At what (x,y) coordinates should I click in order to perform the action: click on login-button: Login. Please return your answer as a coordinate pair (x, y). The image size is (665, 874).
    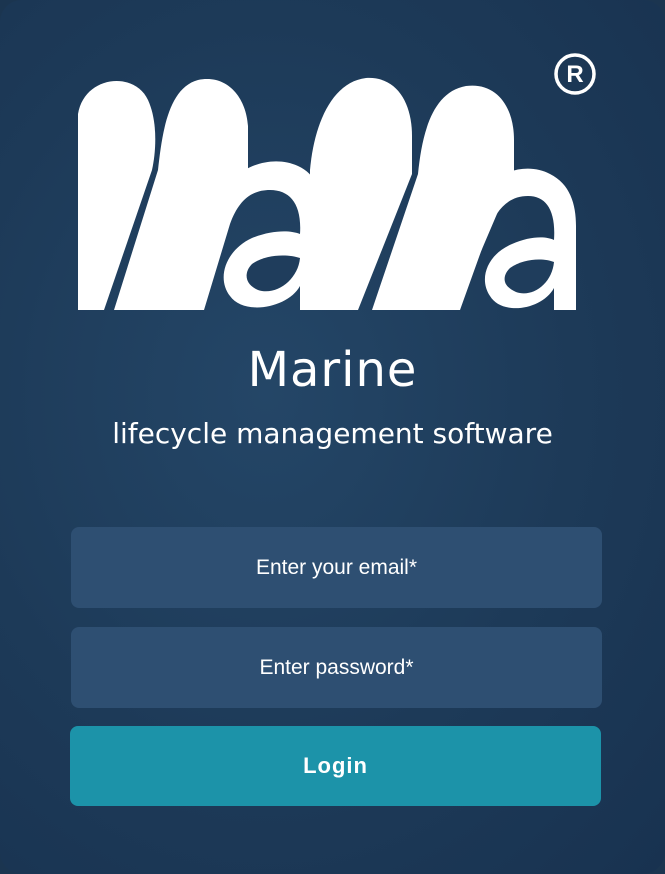
    Looking at the image, I should click on (335, 766).